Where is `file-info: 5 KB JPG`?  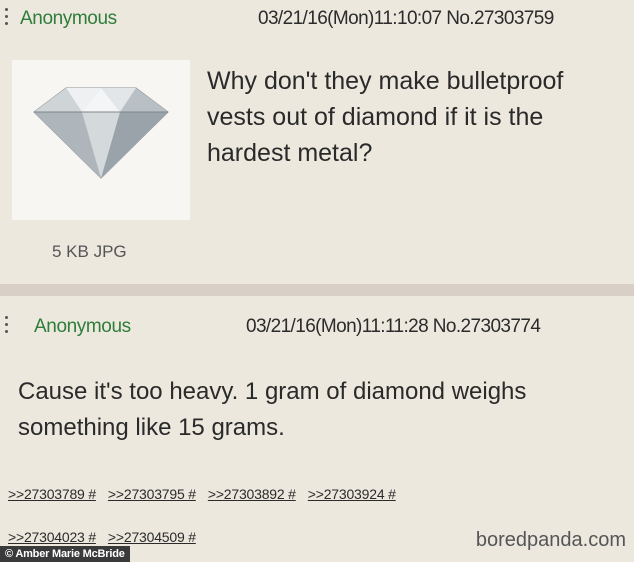 file-info: 5 KB JPG is located at coordinates (89, 251).